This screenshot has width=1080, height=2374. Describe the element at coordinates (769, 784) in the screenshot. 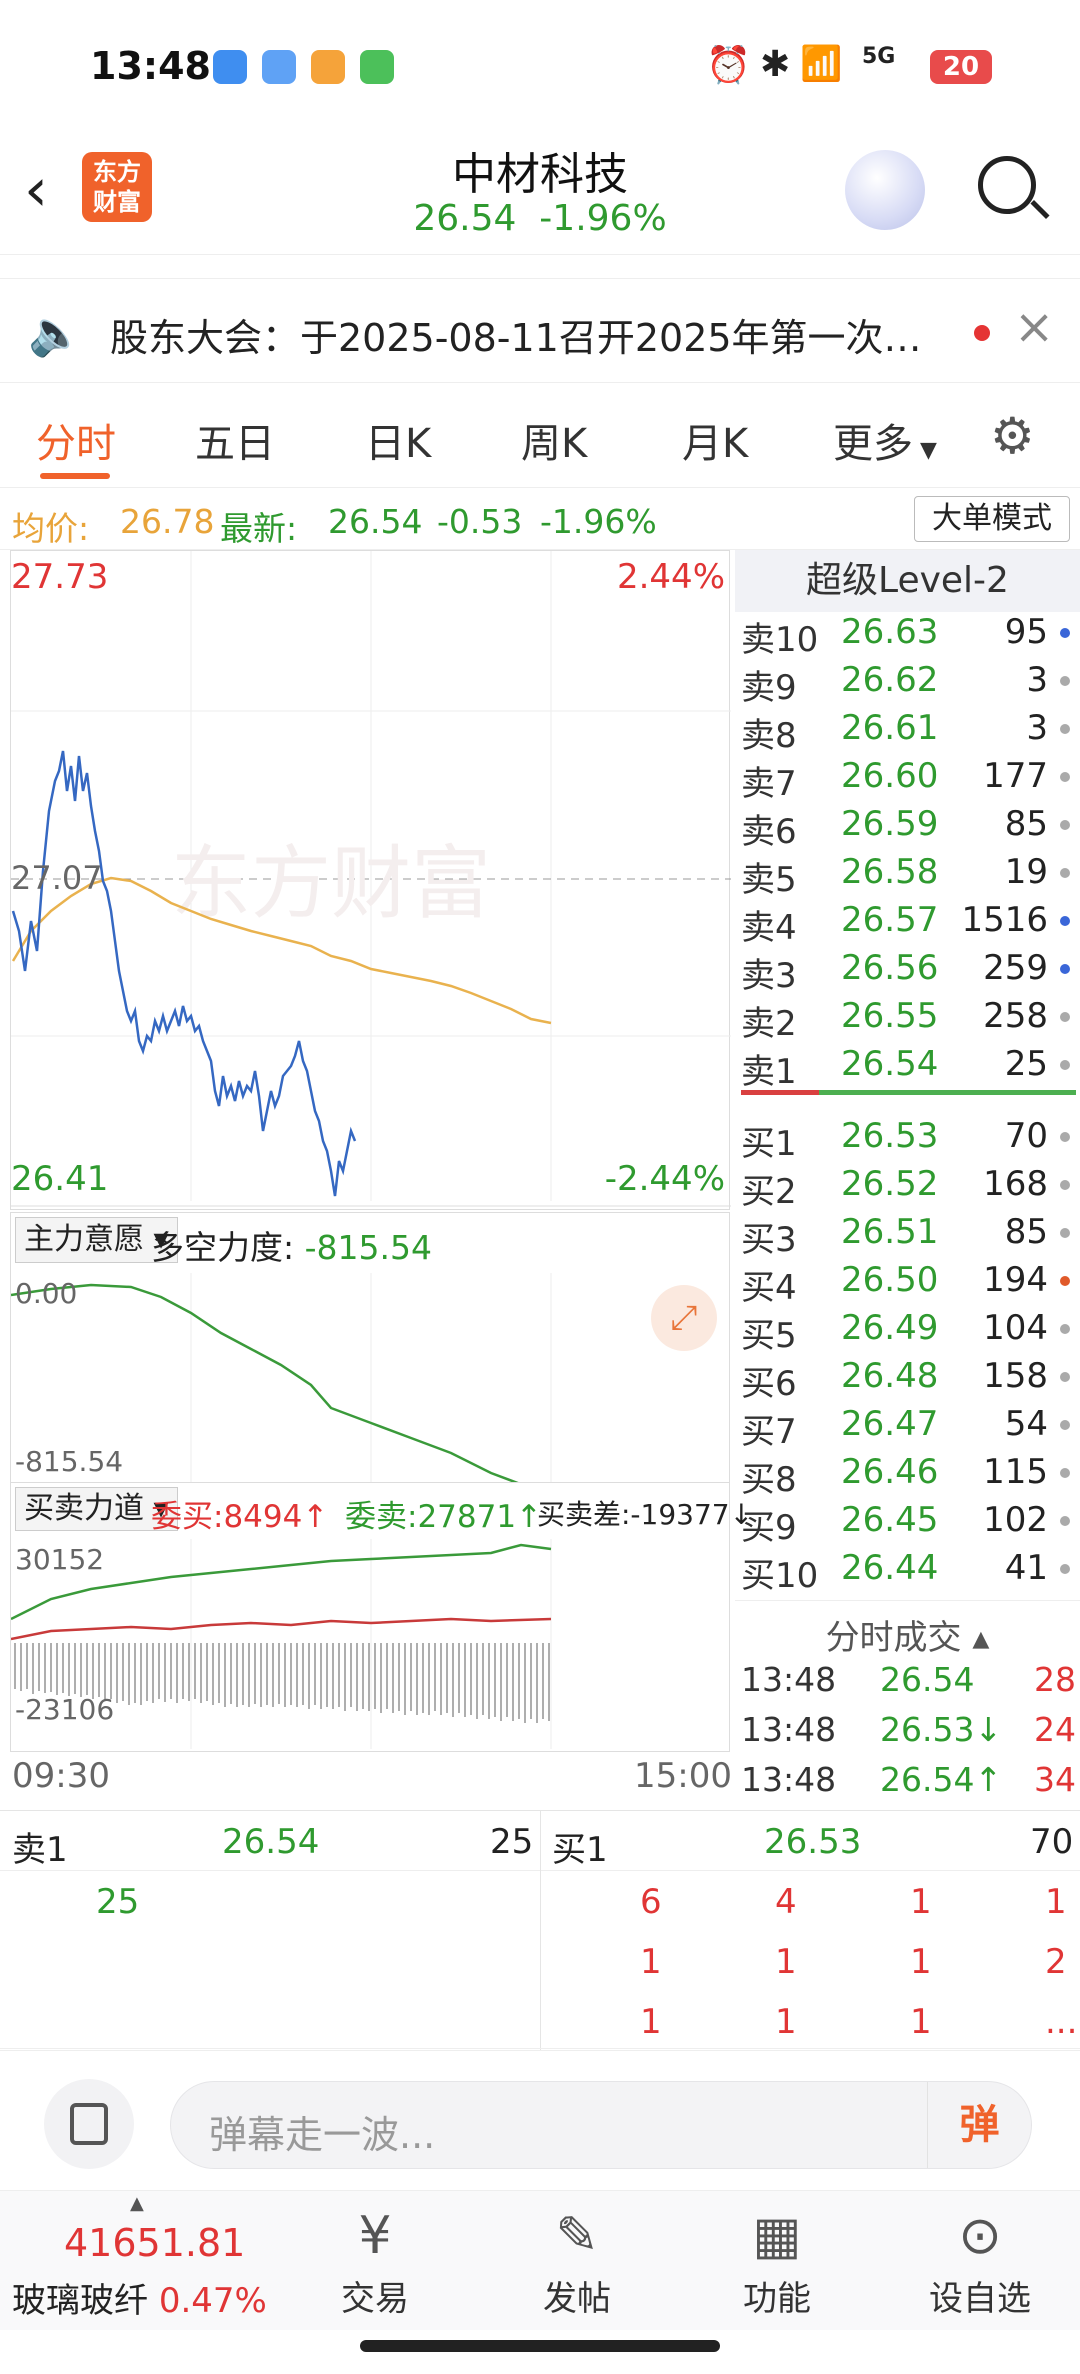

I see `level-name: 卖7` at that location.